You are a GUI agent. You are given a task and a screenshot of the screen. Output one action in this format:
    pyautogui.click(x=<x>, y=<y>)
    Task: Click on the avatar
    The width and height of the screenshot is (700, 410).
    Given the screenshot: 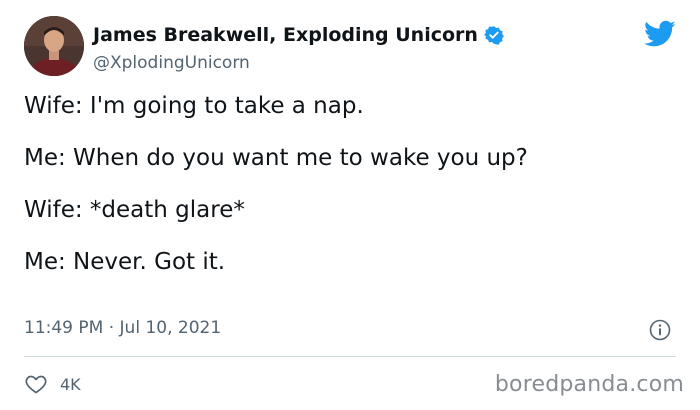 What is the action you would take?
    pyautogui.click(x=54, y=46)
    